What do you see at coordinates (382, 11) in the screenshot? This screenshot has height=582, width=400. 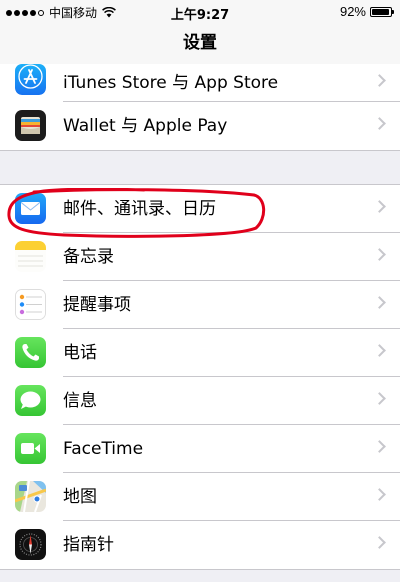 I see `battery-icon` at bounding box center [382, 11].